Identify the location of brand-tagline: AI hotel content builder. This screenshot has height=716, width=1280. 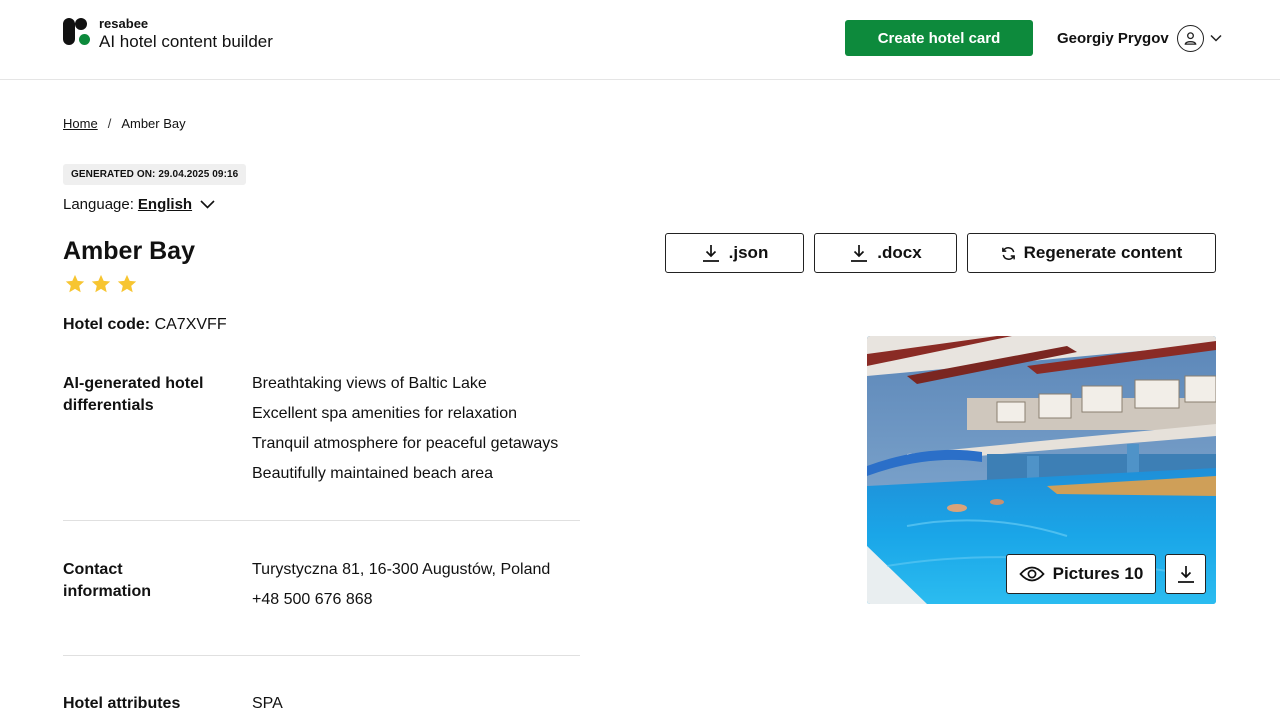
(186, 41).